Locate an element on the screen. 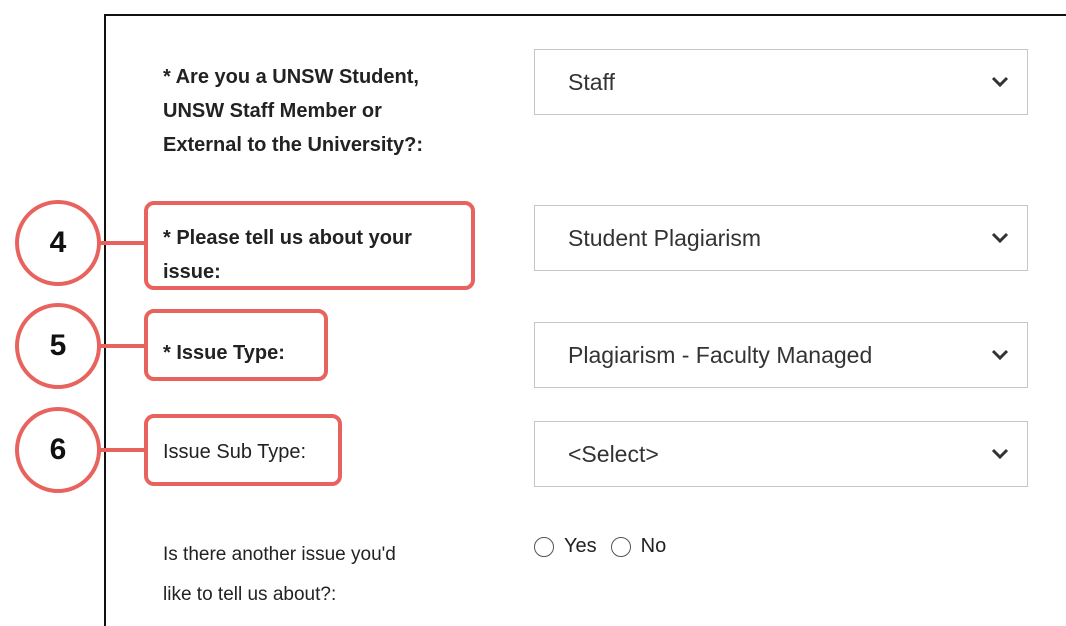 The image size is (1066, 626). step-badge-4: 4 is located at coordinates (58, 243).